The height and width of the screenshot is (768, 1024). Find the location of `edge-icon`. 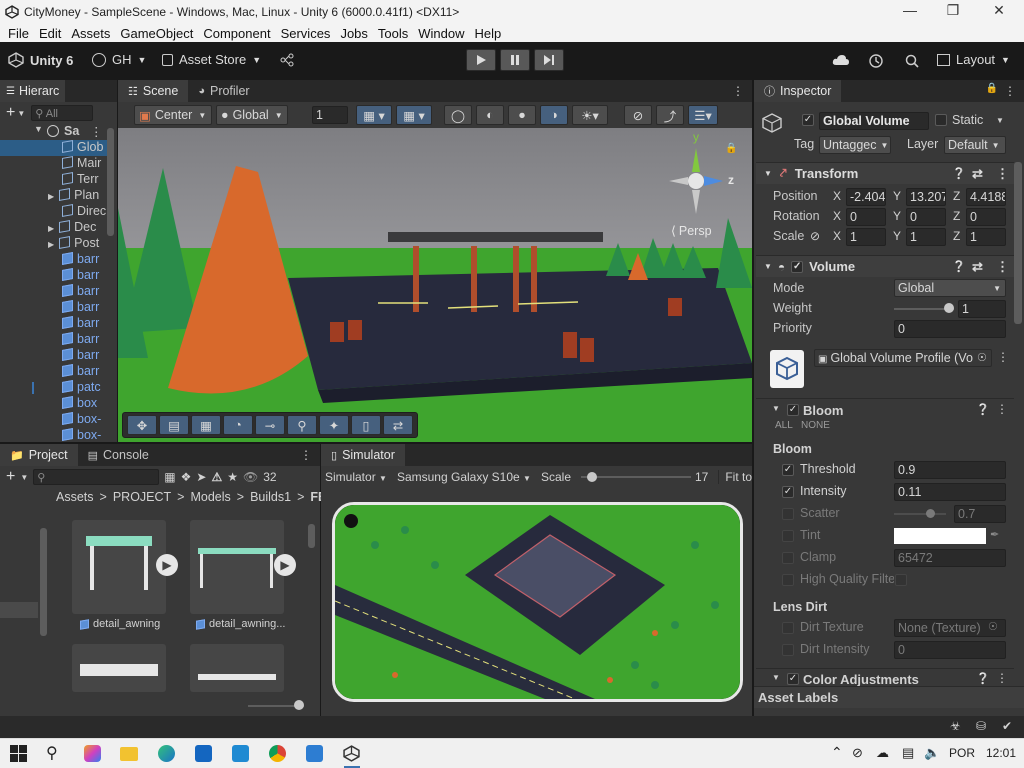

edge-icon is located at coordinates (166, 753).